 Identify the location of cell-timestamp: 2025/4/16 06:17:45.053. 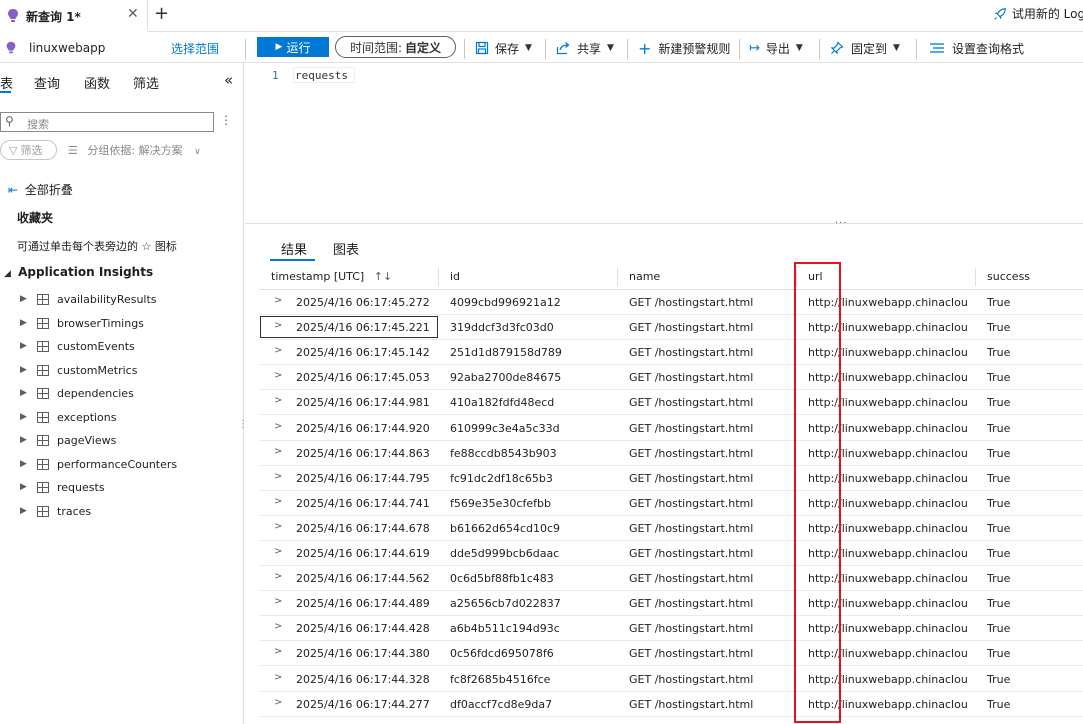
(366, 377).